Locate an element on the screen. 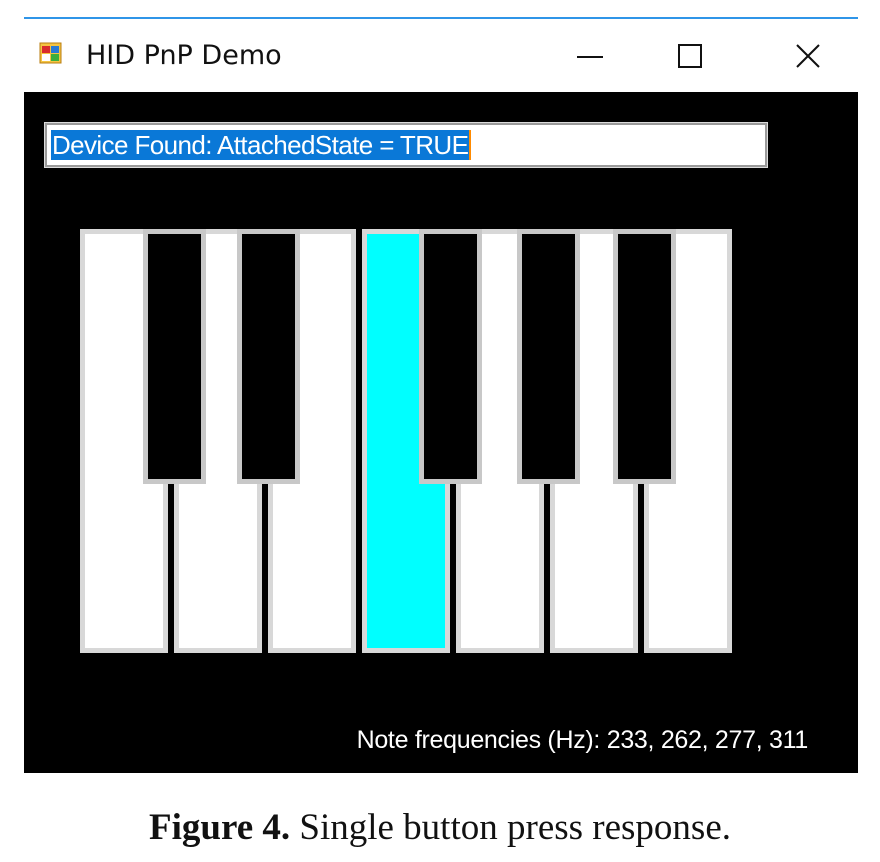 This screenshot has width=880, height=862. windows-forms-app-icon is located at coordinates (52, 54).